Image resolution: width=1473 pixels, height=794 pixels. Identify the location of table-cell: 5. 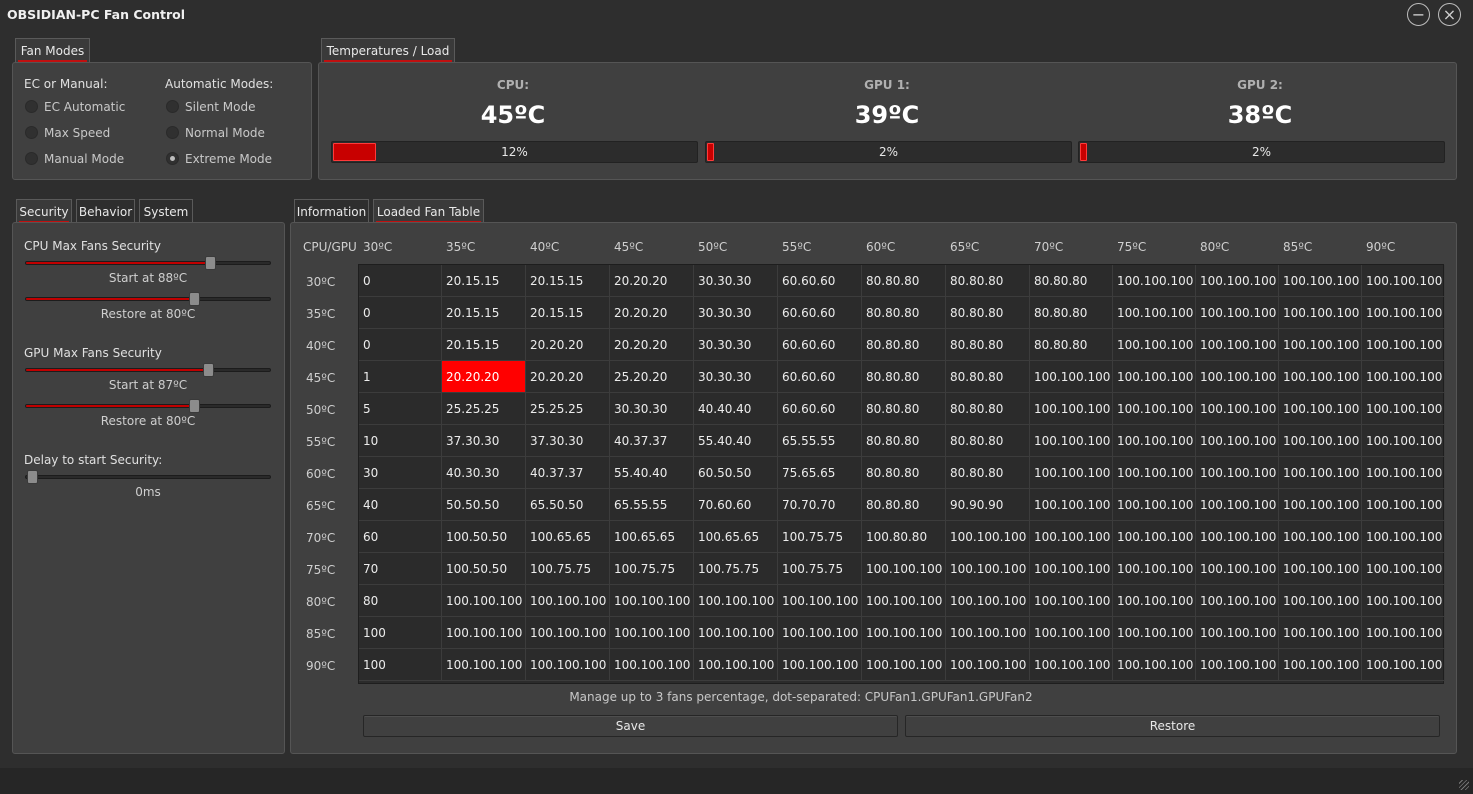
(400, 409).